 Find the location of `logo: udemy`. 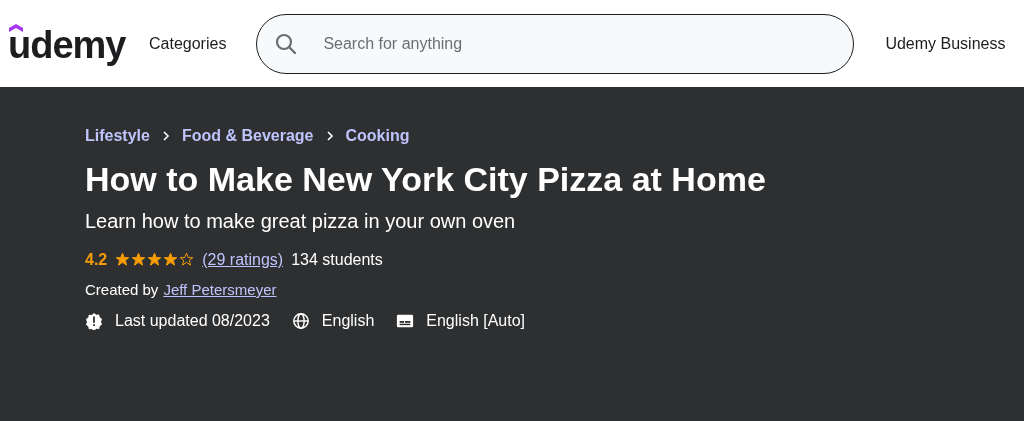

logo: udemy is located at coordinates (67, 44).